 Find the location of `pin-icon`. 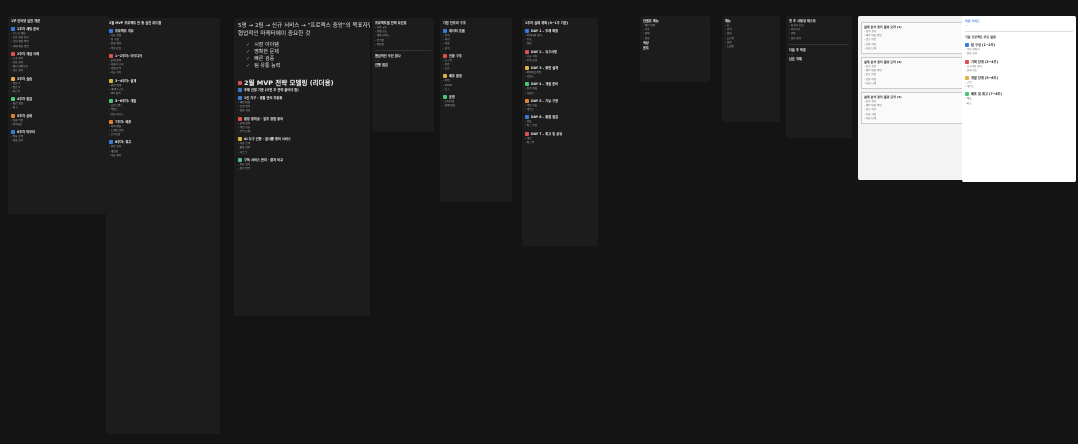

pin-icon is located at coordinates (240, 83).